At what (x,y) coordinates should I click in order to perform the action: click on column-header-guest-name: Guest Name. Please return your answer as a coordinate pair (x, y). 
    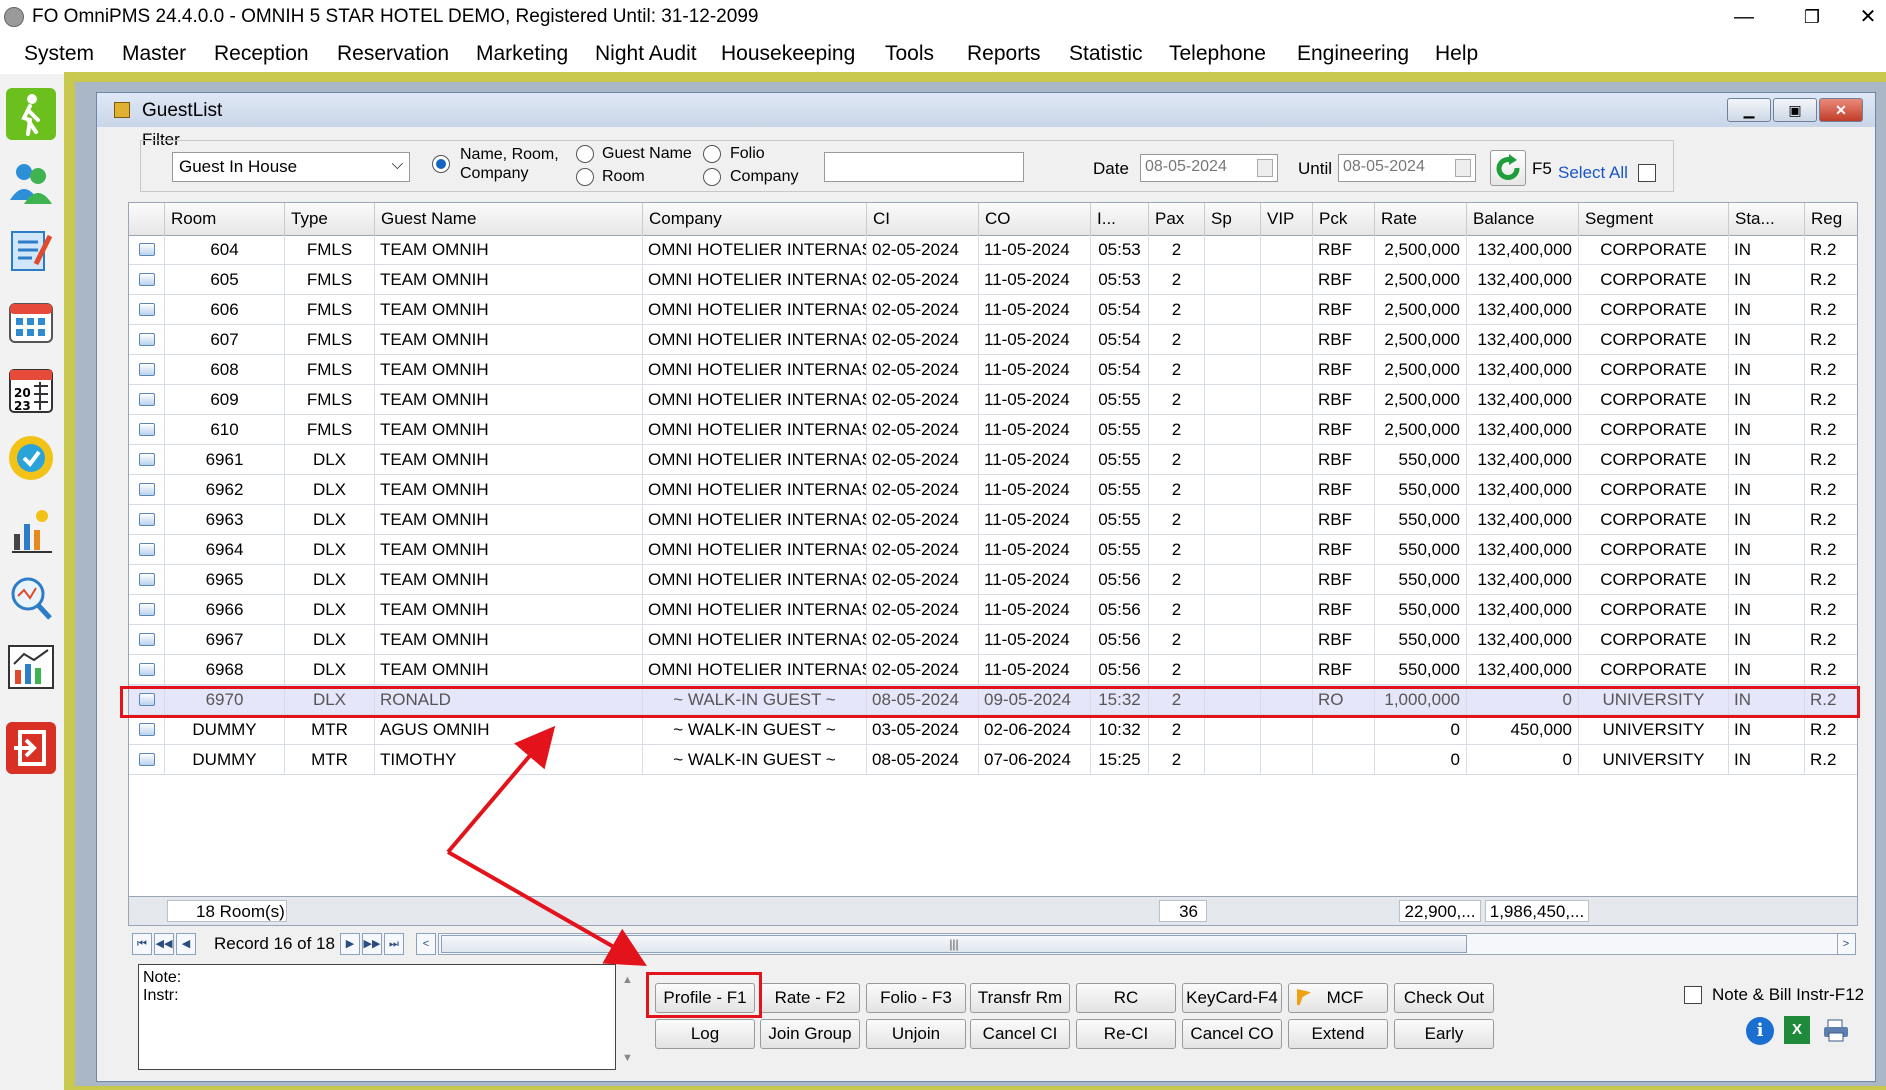
    Looking at the image, I should click on (509, 219).